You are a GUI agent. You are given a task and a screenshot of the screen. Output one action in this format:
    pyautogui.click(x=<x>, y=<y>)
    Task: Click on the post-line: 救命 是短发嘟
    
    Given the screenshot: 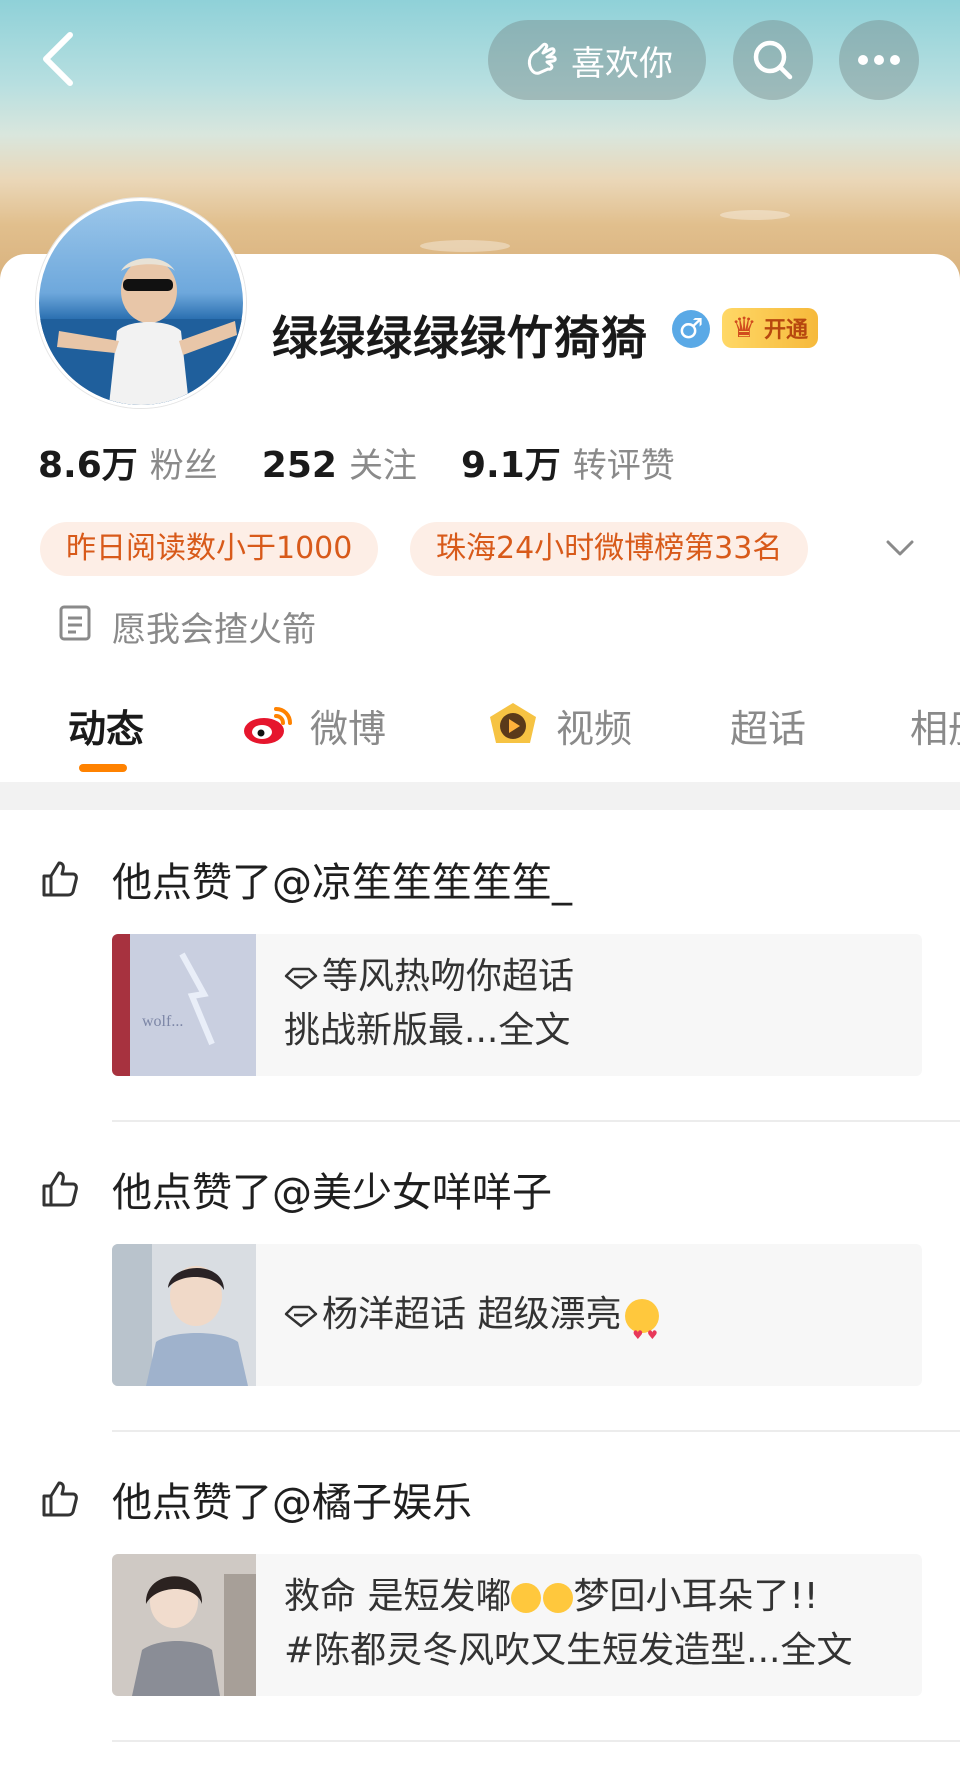 What is the action you would take?
    pyautogui.click(x=398, y=1596)
    